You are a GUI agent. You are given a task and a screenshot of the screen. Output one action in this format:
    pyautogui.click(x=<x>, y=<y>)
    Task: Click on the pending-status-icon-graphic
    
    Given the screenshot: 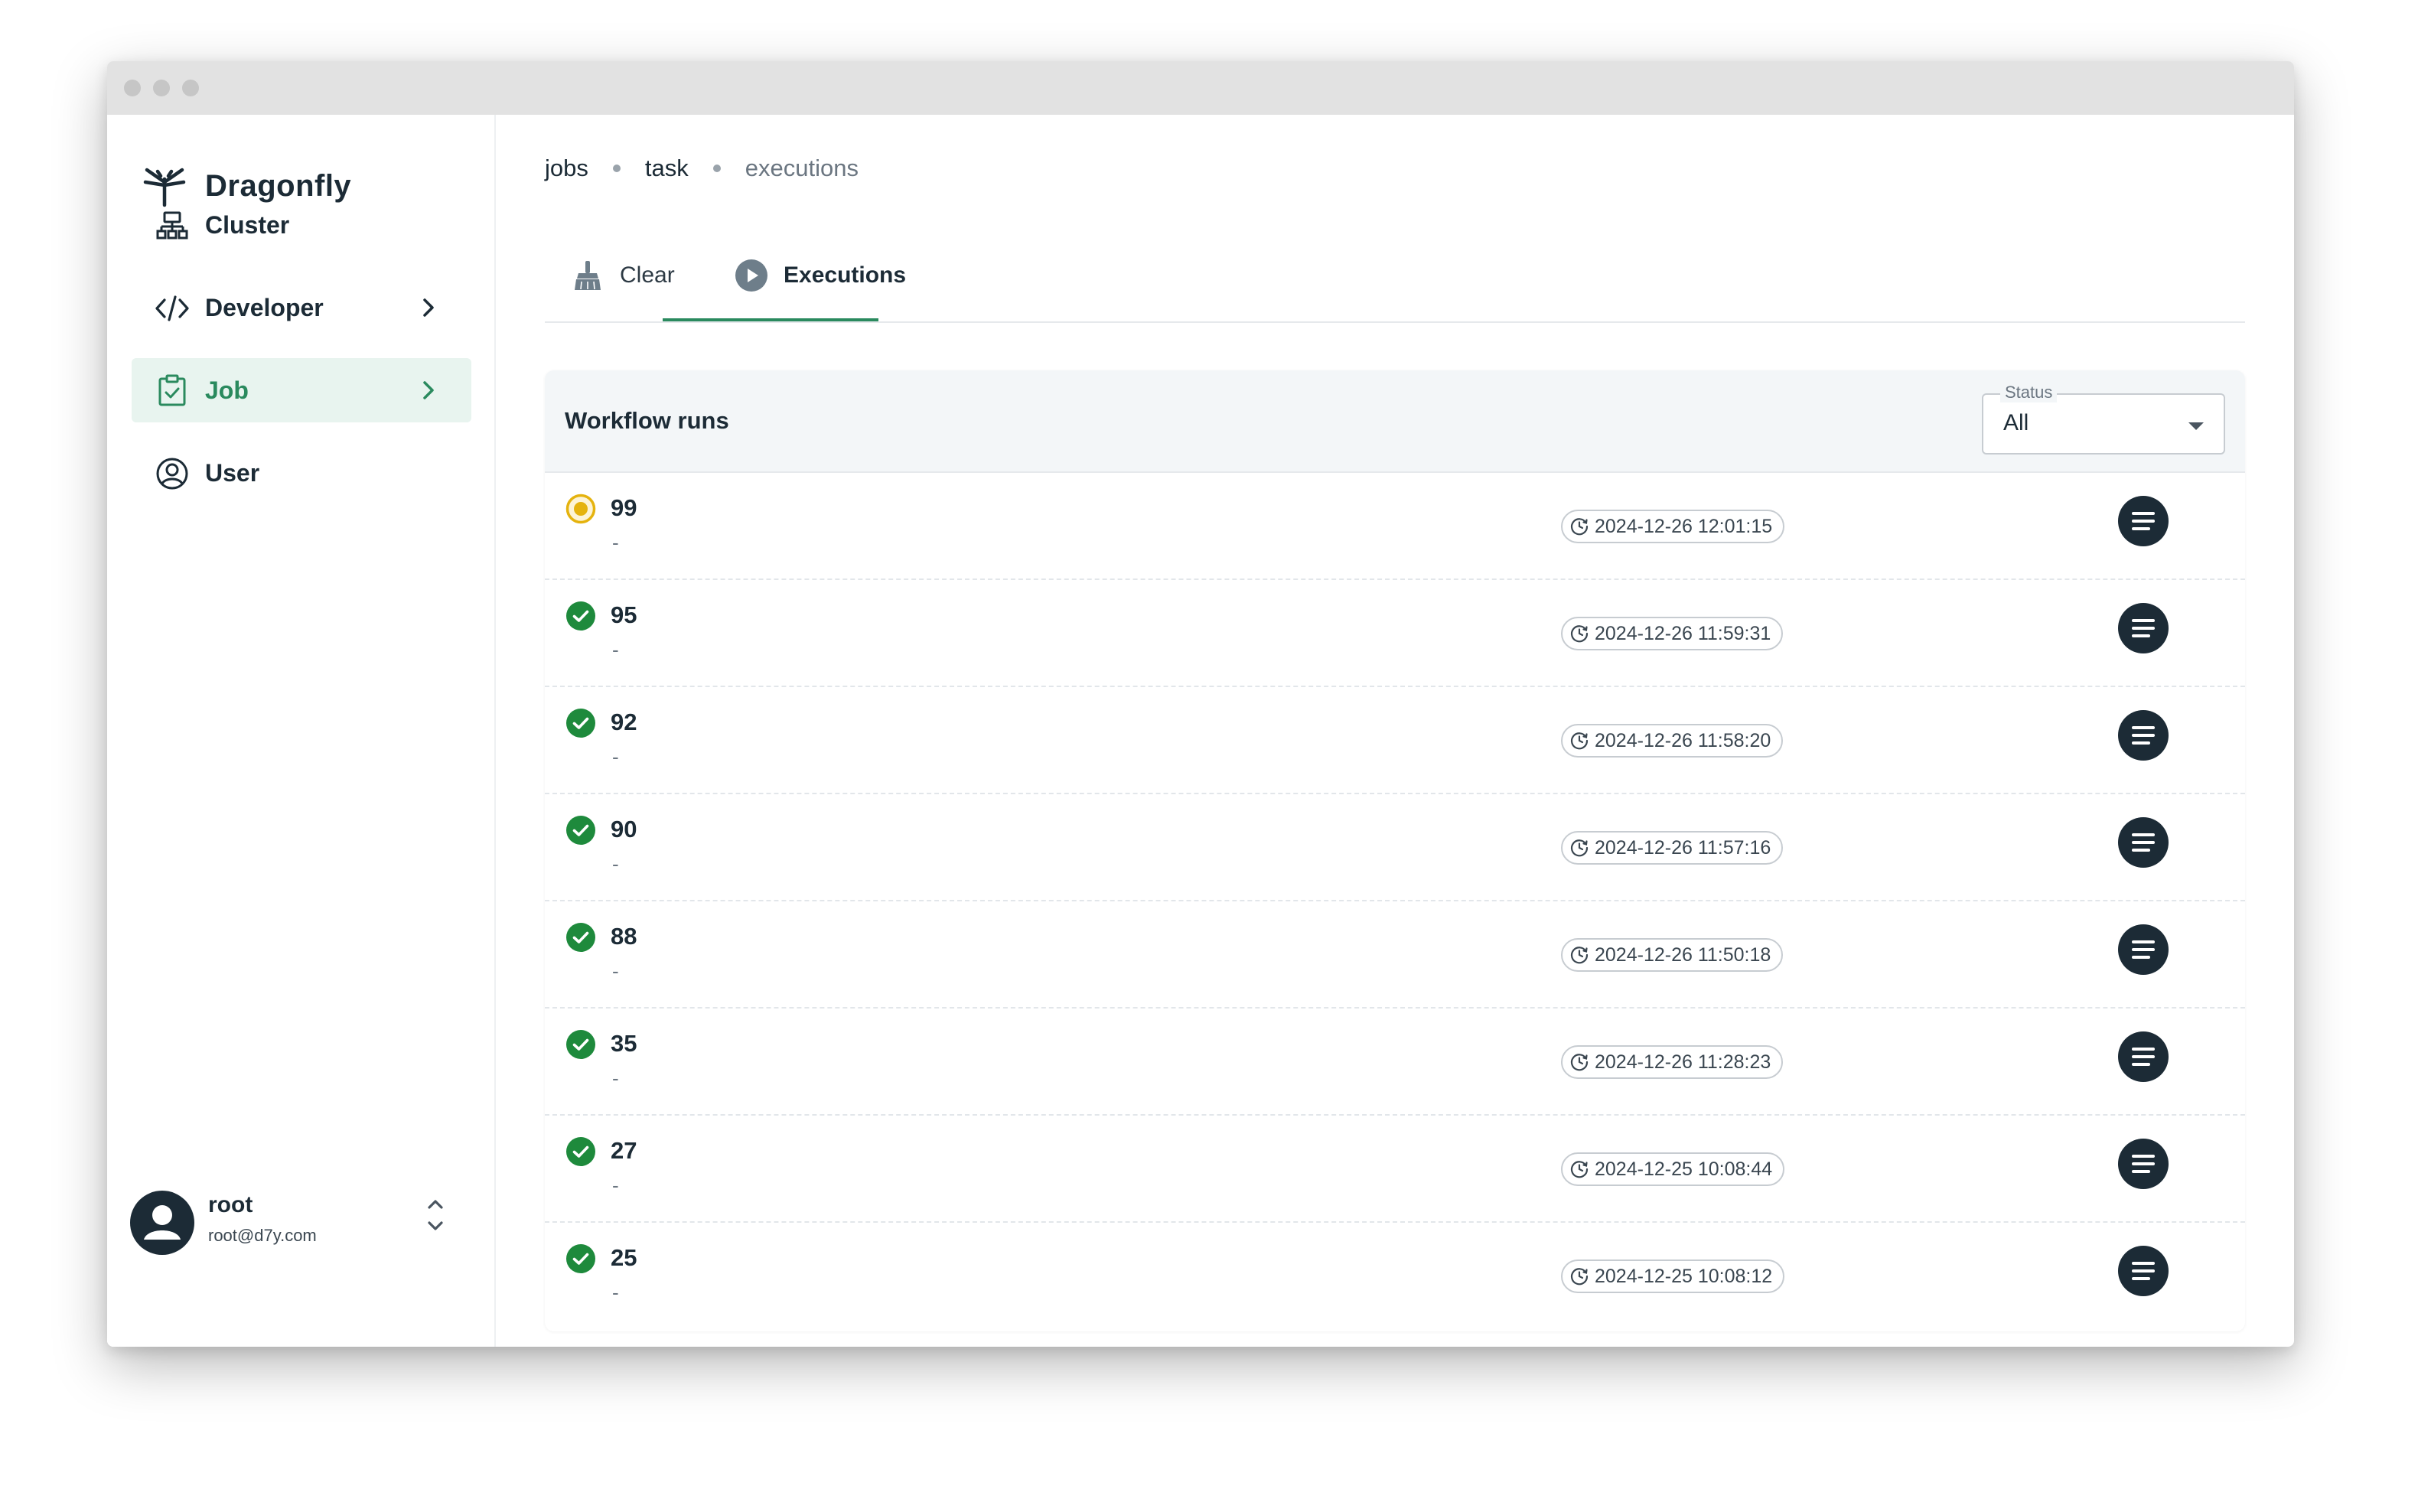 What is the action you would take?
    pyautogui.click(x=580, y=509)
    